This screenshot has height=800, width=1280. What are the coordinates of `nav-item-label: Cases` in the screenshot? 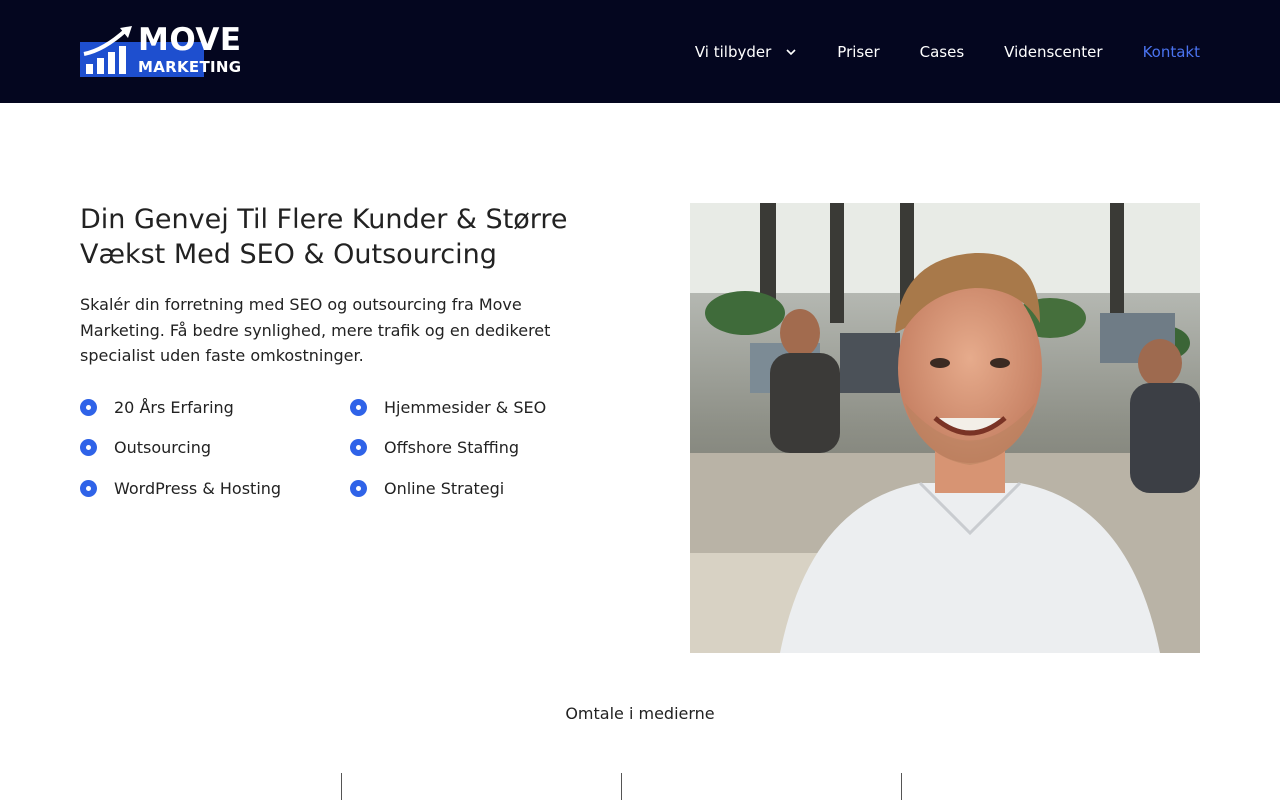 It's located at (942, 51).